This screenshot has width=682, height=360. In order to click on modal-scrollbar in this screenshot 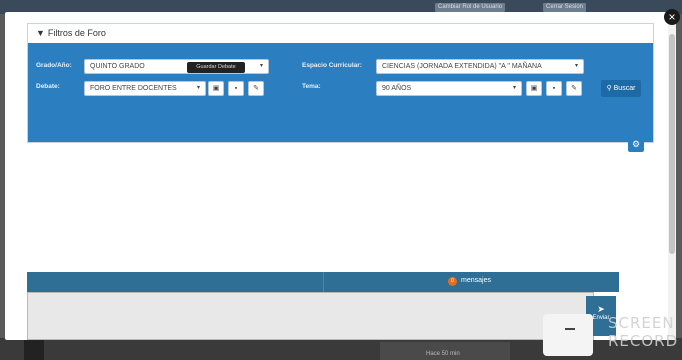, I will do `click(672, 181)`.